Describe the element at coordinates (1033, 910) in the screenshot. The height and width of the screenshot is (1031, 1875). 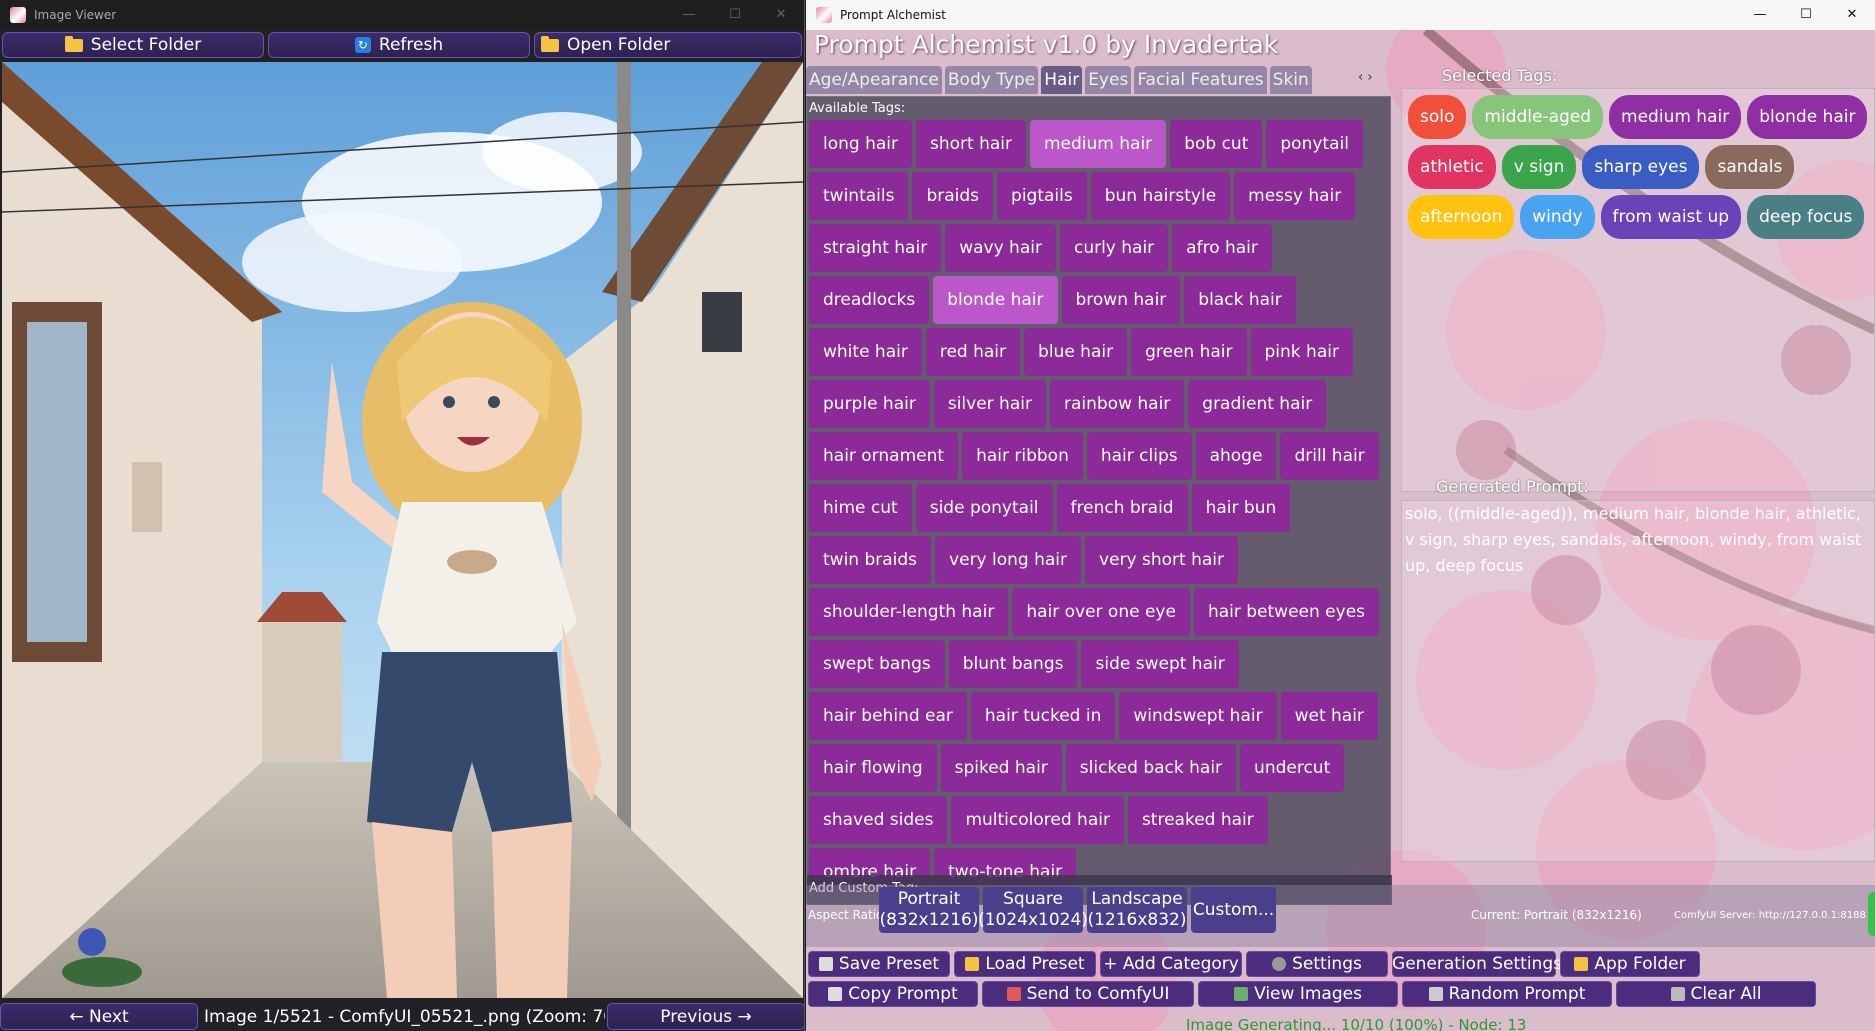
I see `square-button: Square (1024x1024)` at that location.